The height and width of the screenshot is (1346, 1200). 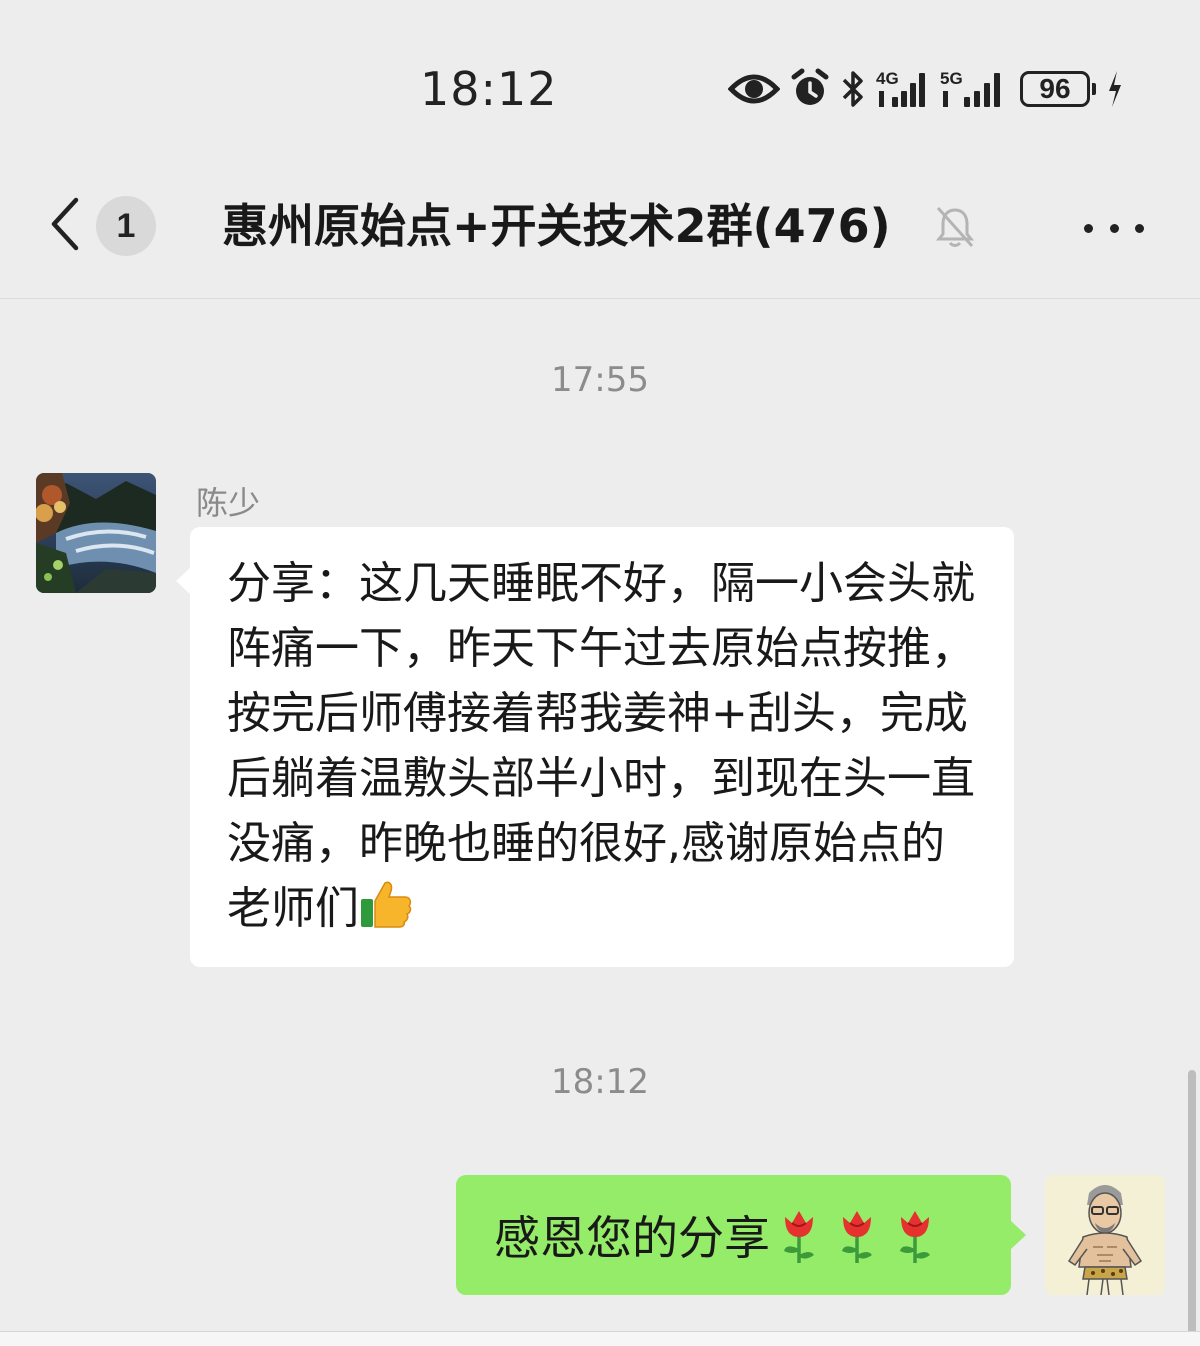 What do you see at coordinates (1055, 89) in the screenshot?
I see `battery-level: 96` at bounding box center [1055, 89].